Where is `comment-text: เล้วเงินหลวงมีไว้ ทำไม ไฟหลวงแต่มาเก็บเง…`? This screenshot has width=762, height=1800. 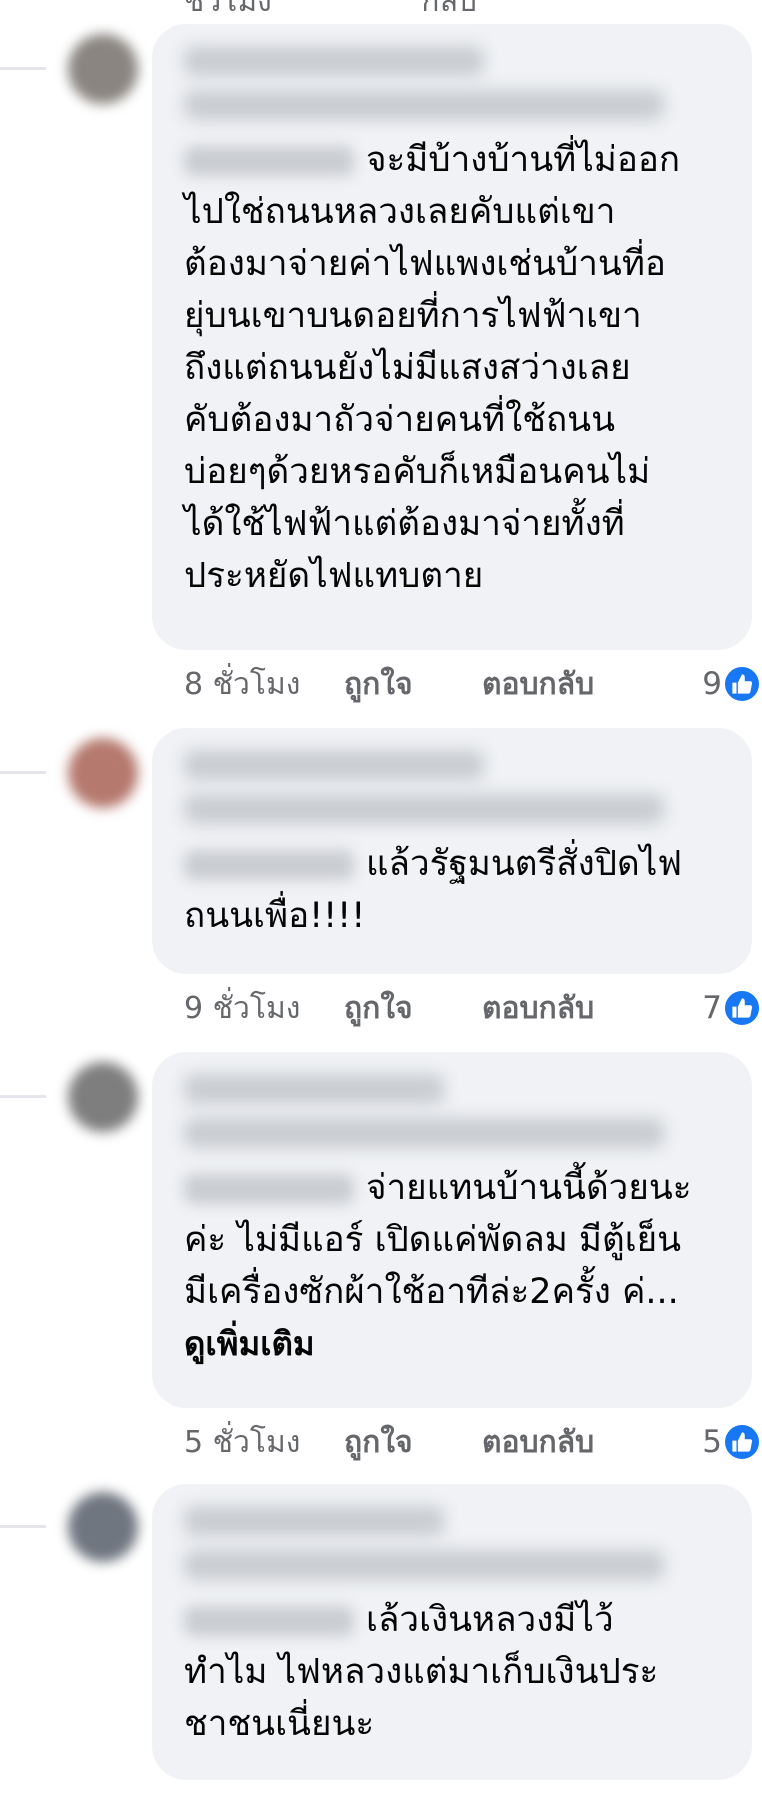
comment-text: เล้วเงินหลวงมีไว้ ทำไม ไฟหลวงแต่มาเก็บเง… is located at coordinates (455, 1672).